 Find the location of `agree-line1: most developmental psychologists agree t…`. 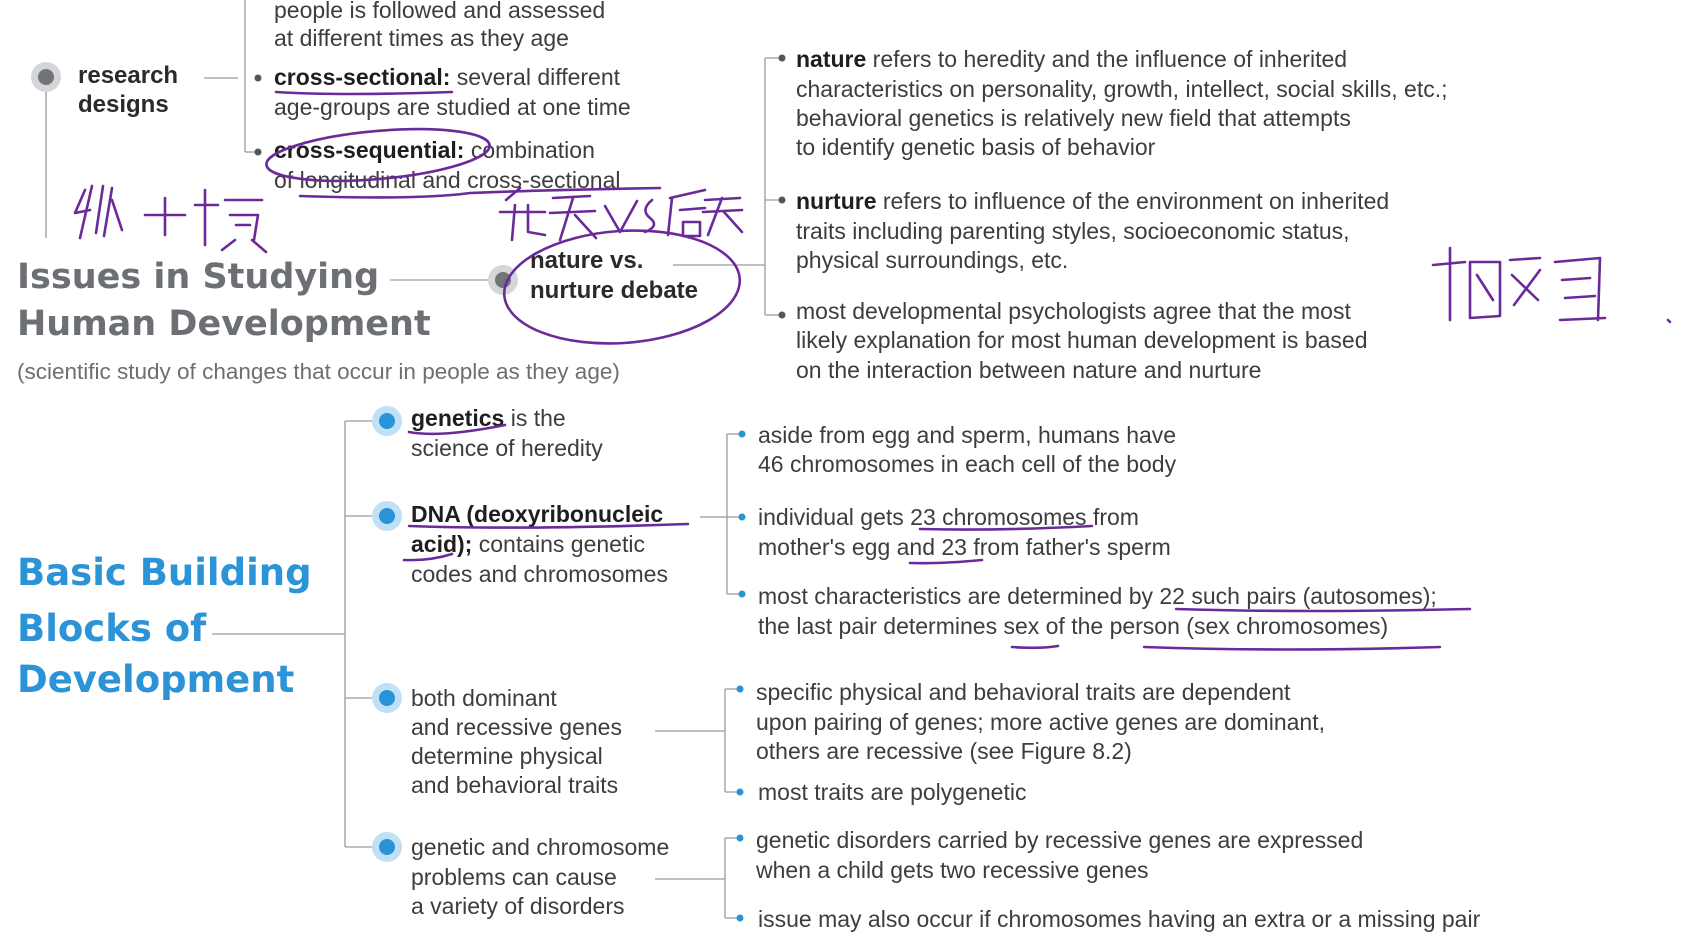

agree-line1: most developmental psychologists agree t… is located at coordinates (1073, 311).